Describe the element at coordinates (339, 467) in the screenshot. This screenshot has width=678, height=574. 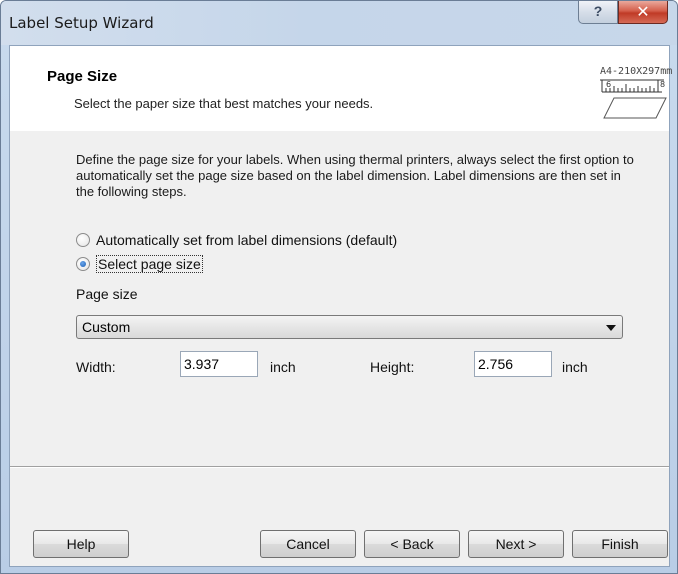
I see `footer-divider` at that location.